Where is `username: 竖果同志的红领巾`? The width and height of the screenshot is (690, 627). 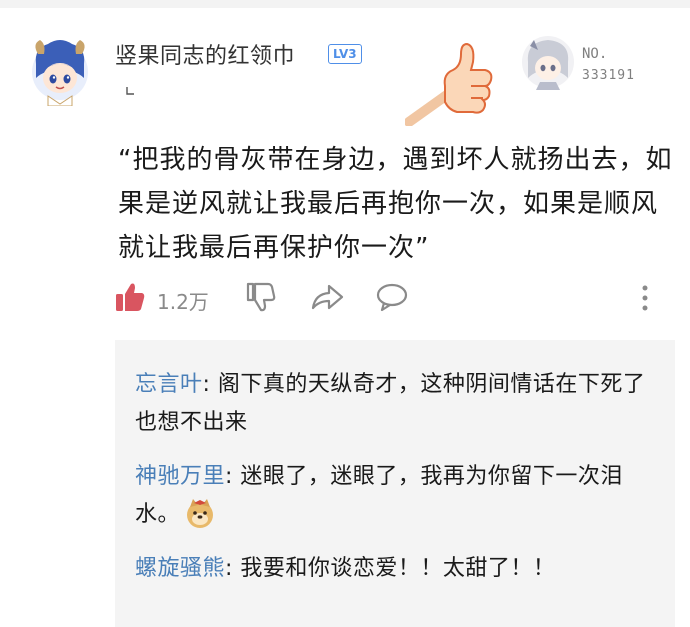 username: 竖果同志的红领巾 is located at coordinates (205, 54).